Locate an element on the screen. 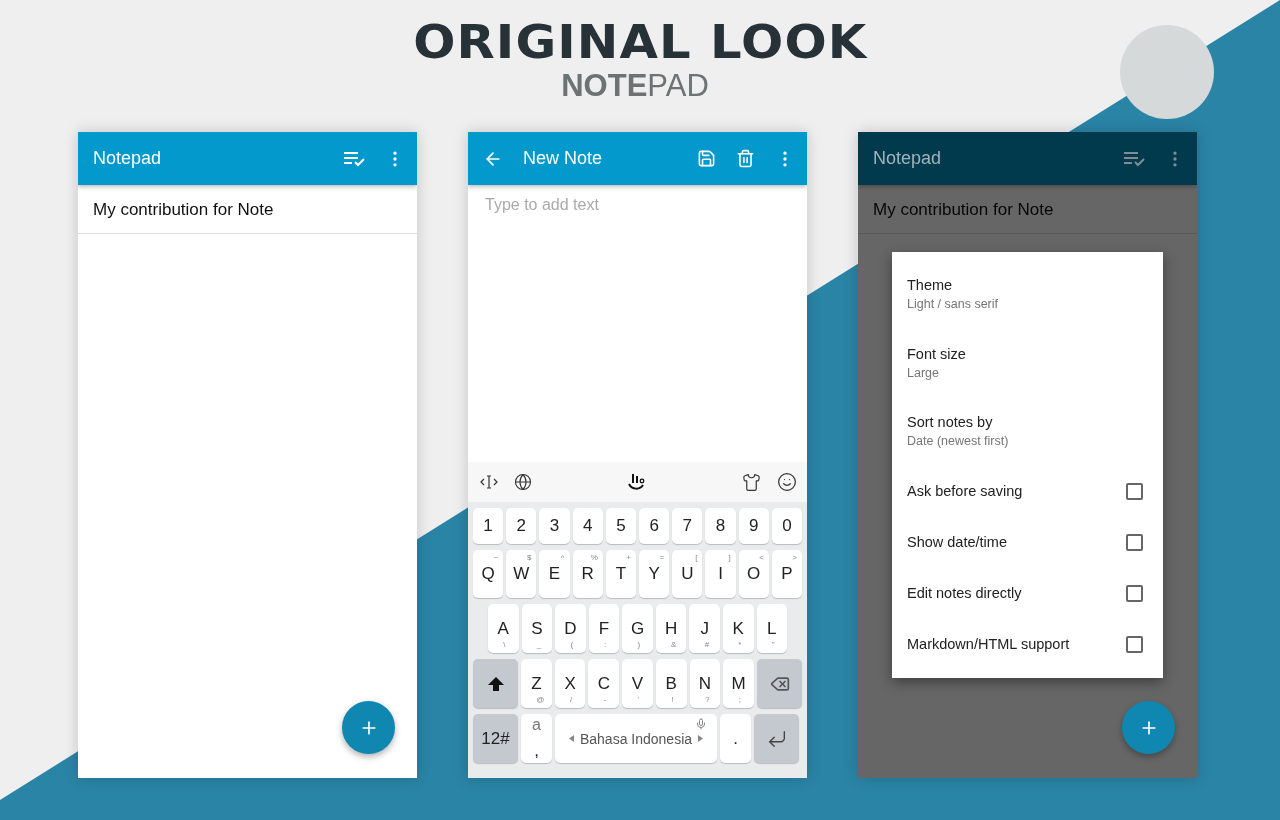  key-hint: [ is located at coordinates (696, 557).